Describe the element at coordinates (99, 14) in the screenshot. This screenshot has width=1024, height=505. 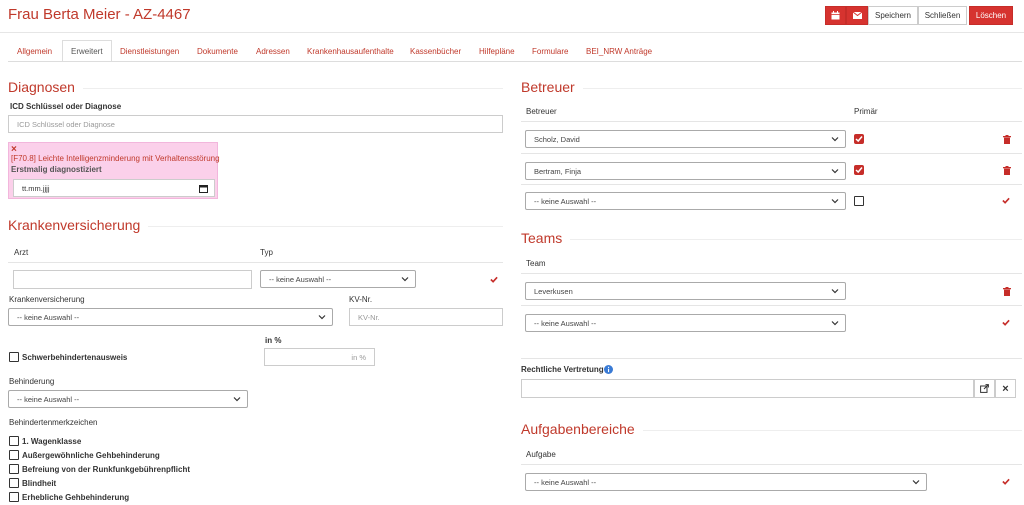
I see `page-title: Frau Berta Meier - AZ-4467` at that location.